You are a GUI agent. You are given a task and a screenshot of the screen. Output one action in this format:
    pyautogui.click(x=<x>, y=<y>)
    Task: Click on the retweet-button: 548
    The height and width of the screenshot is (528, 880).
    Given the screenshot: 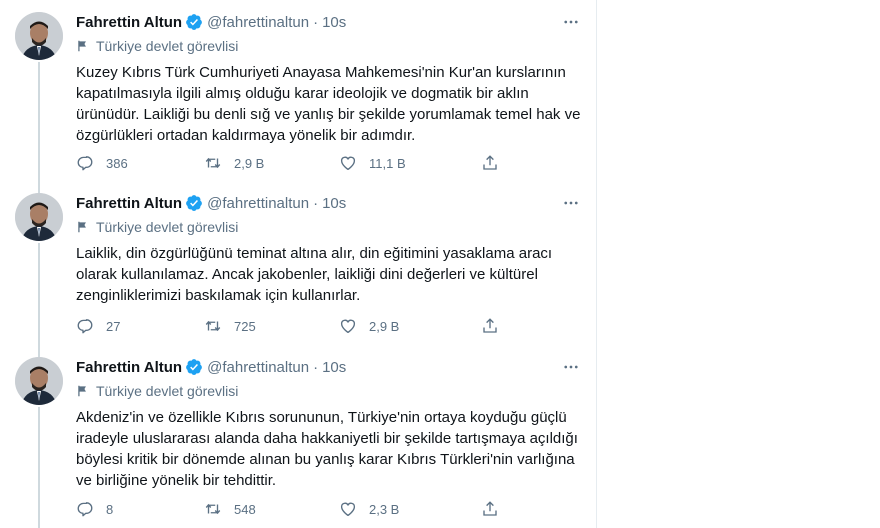 What is the action you would take?
    pyautogui.click(x=230, y=509)
    